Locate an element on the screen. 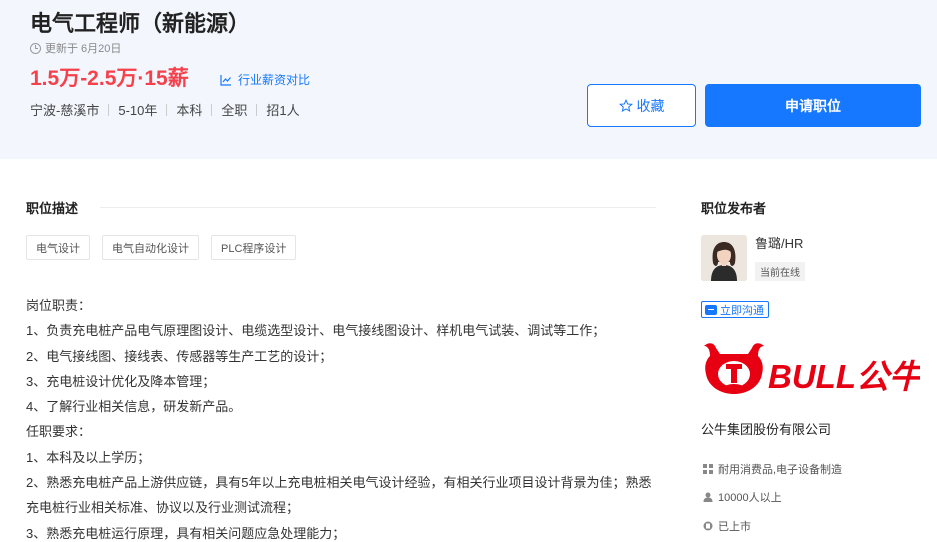  chat-now-button: 立即沟通 is located at coordinates (735, 309).